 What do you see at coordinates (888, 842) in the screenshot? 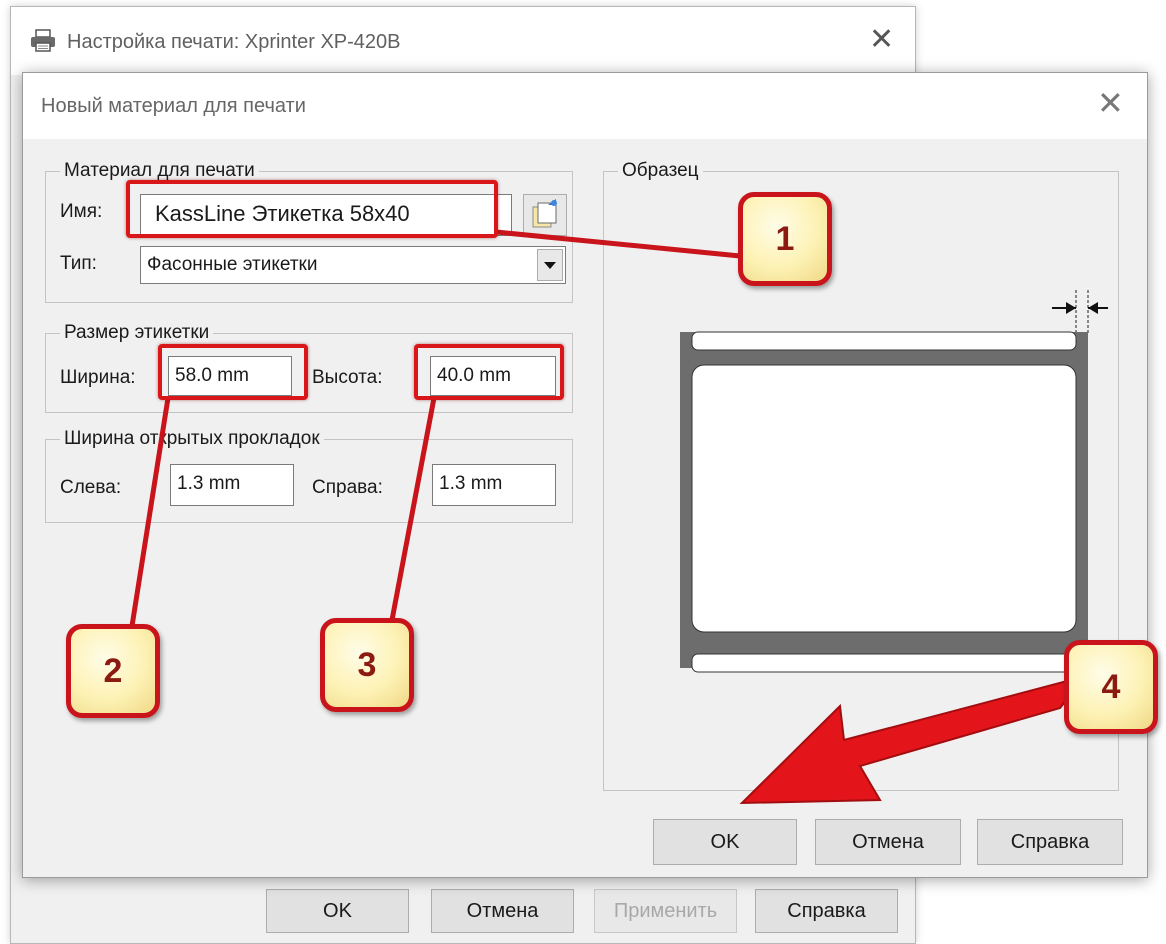
I see `cancel-button: Отмена` at bounding box center [888, 842].